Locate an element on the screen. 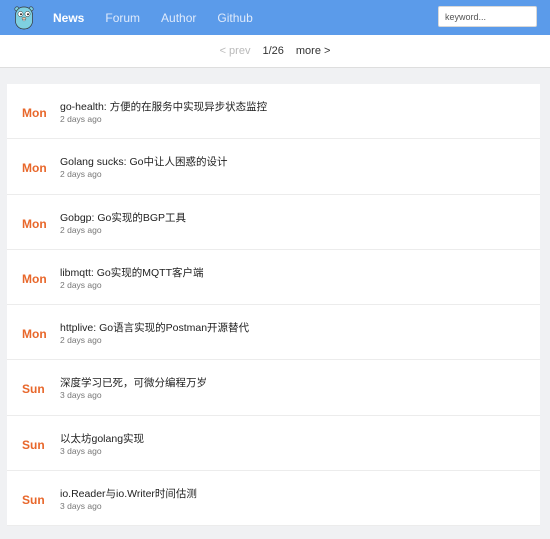 This screenshot has width=550, height=539. item-title-link: libmqtt: Go实现的MQTT客户端 is located at coordinates (132, 272).